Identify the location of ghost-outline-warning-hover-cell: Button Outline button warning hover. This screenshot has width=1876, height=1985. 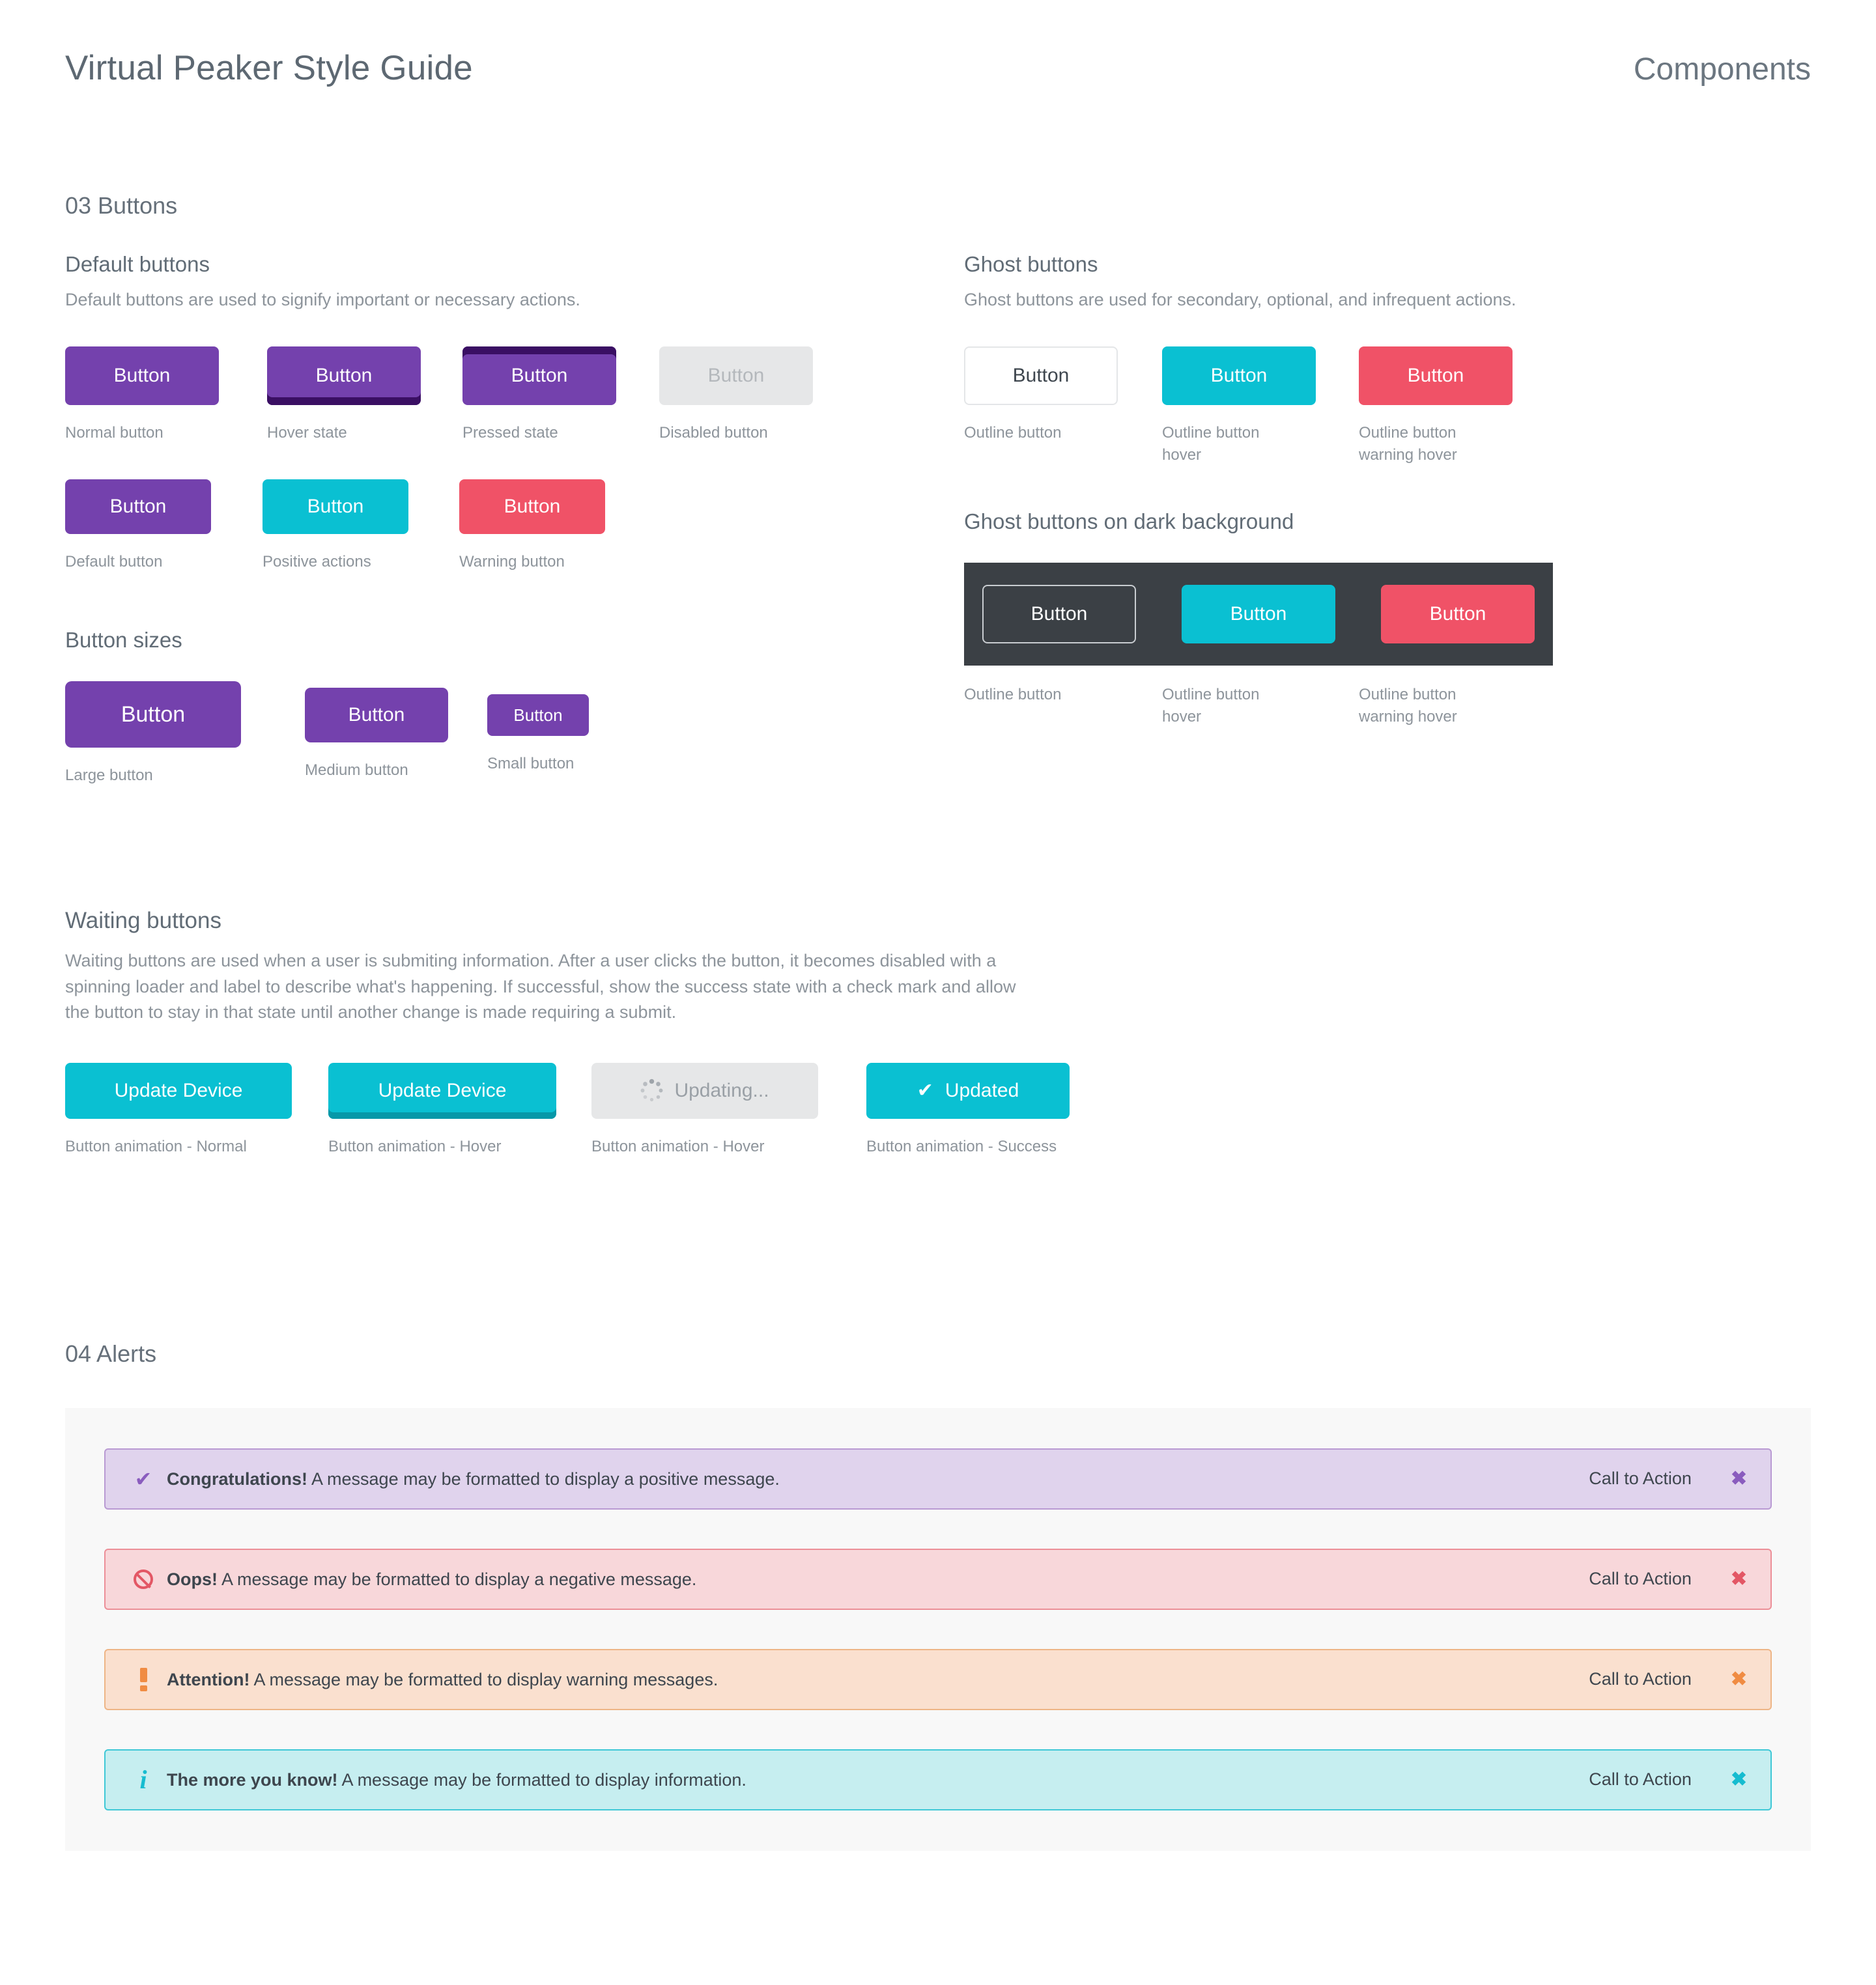
(1436, 406).